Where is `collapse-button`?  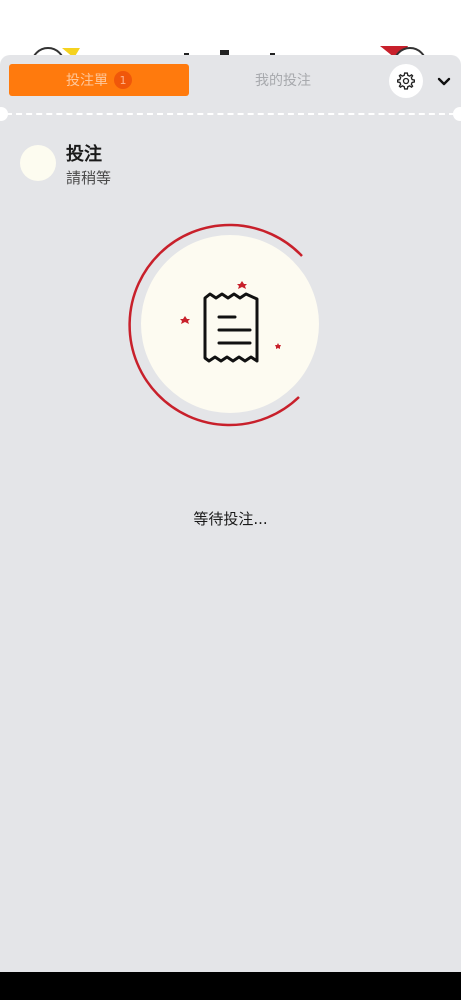
collapse-button is located at coordinates (444, 81).